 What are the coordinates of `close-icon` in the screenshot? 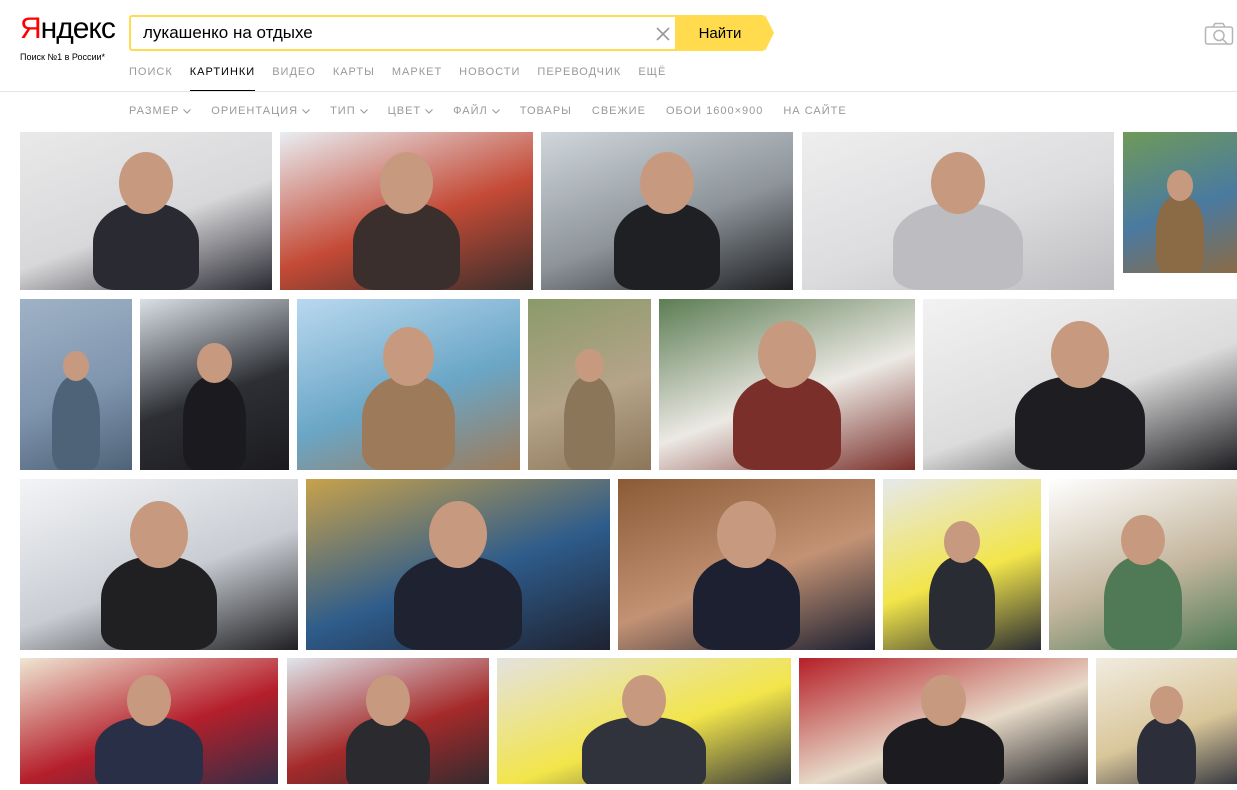 It's located at (663, 34).